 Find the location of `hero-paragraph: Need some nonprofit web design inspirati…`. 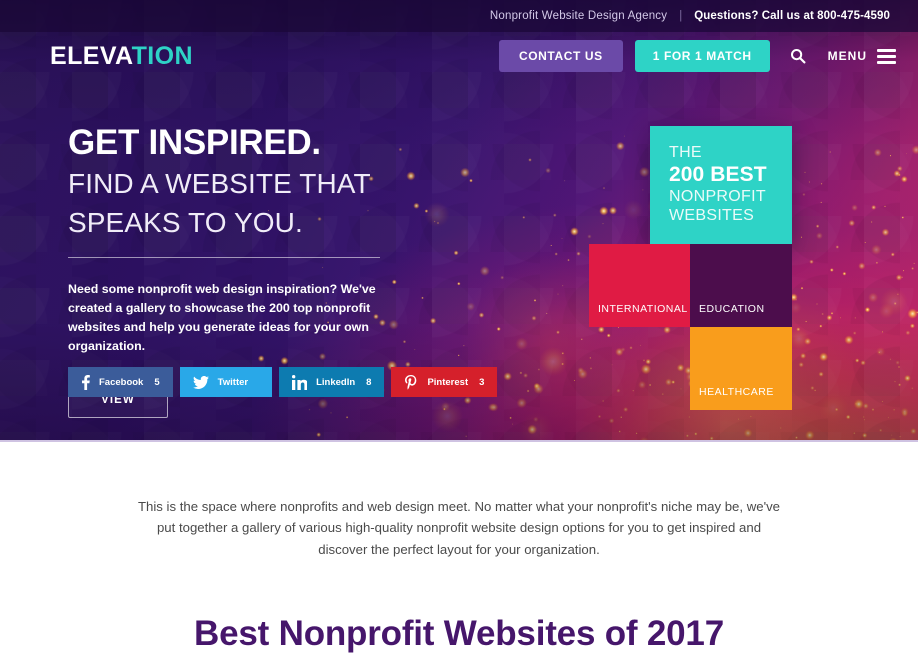

hero-paragraph: Need some nonprofit web design inspirati… is located at coordinates (222, 317).